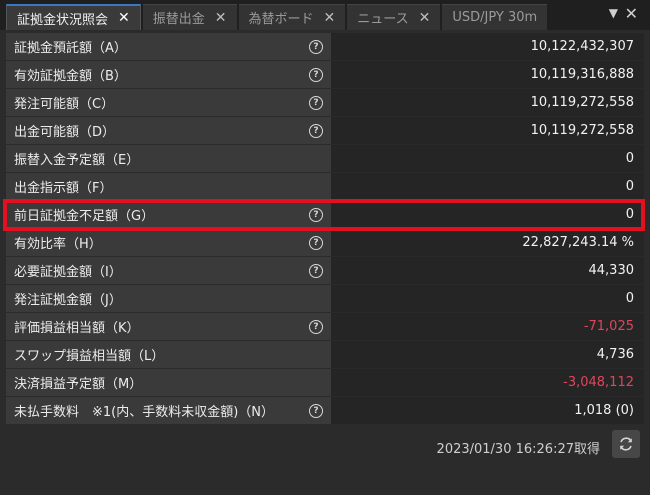 This screenshot has height=495, width=650. Describe the element at coordinates (487, 382) in the screenshot. I see `row-value: -3,048,112` at that location.